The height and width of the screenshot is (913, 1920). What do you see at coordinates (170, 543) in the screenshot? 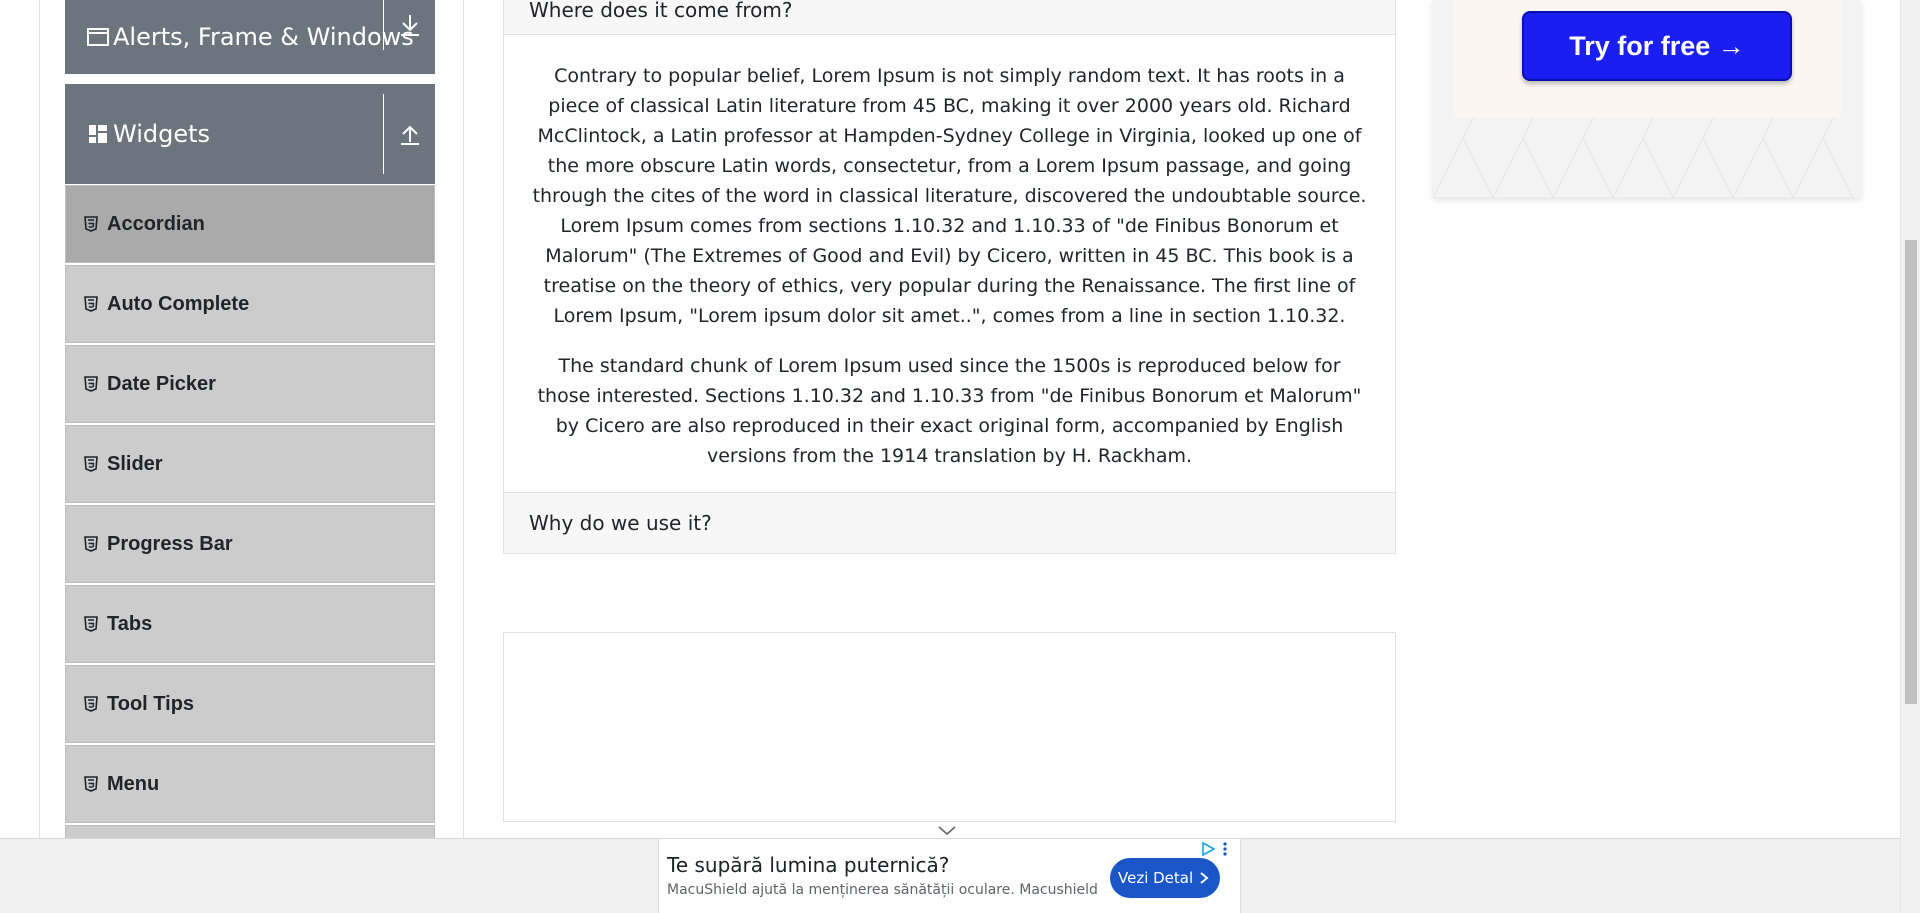
I see `sidebar-item-label: Progress Bar` at bounding box center [170, 543].